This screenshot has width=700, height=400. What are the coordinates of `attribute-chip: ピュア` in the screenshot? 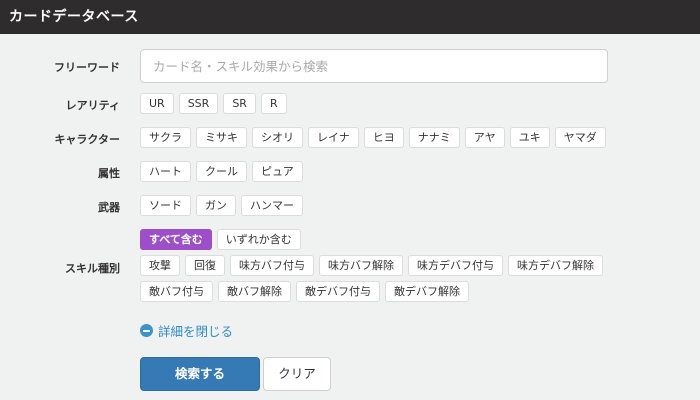 It's located at (277, 171).